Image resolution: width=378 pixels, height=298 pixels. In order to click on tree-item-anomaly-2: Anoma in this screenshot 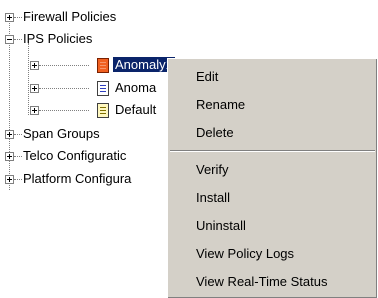, I will do `click(135, 88)`.